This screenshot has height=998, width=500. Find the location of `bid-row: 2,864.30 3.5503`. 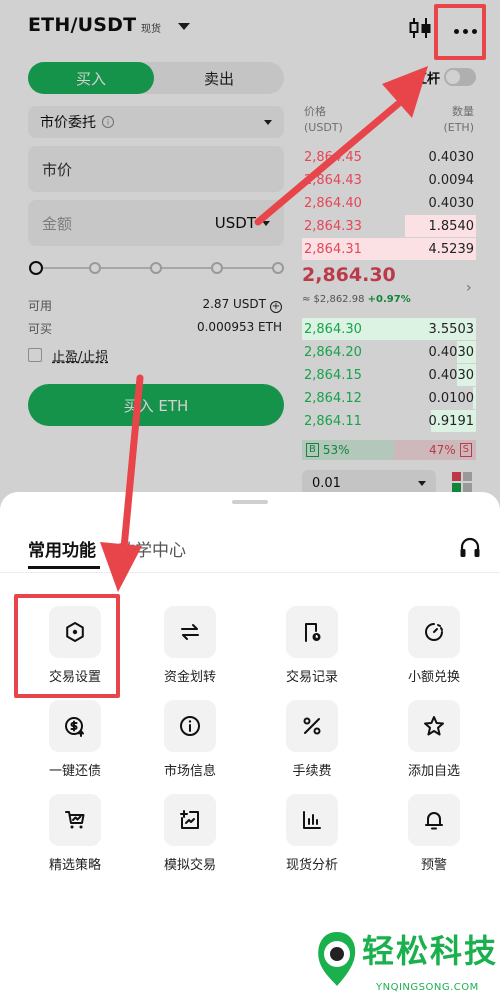

bid-row: 2,864.30 3.5503 is located at coordinates (389, 329).